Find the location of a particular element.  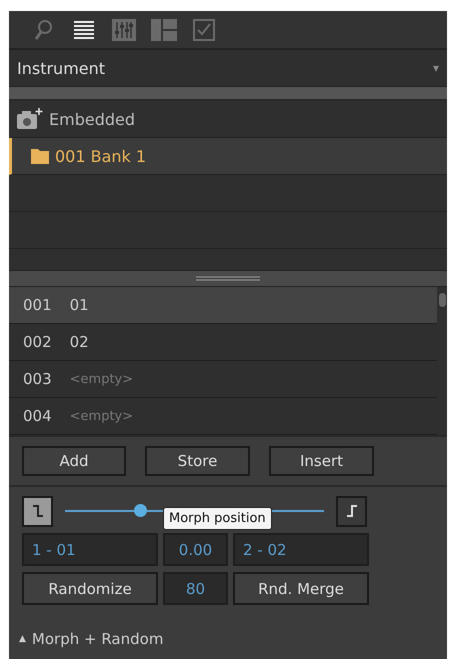

morph-left-field: 1 - 01 is located at coordinates (90, 549).